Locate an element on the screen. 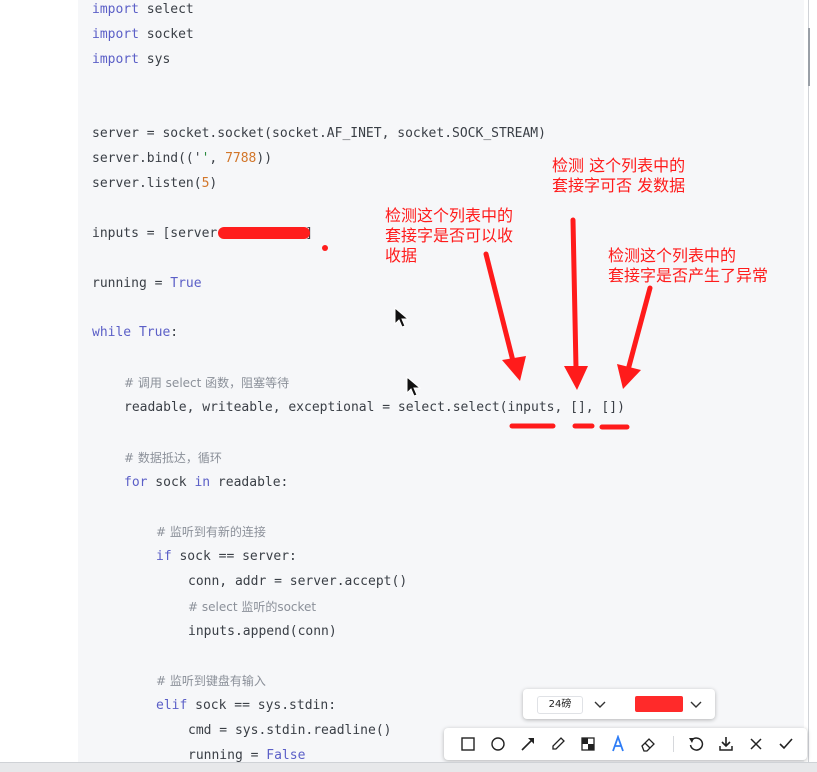  ellipse-icon is located at coordinates (498, 744).